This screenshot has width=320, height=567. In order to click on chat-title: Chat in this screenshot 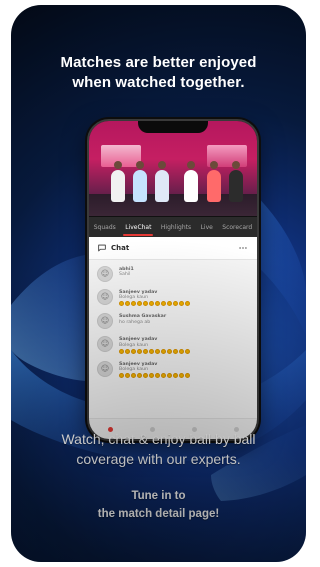, I will do `click(120, 248)`.